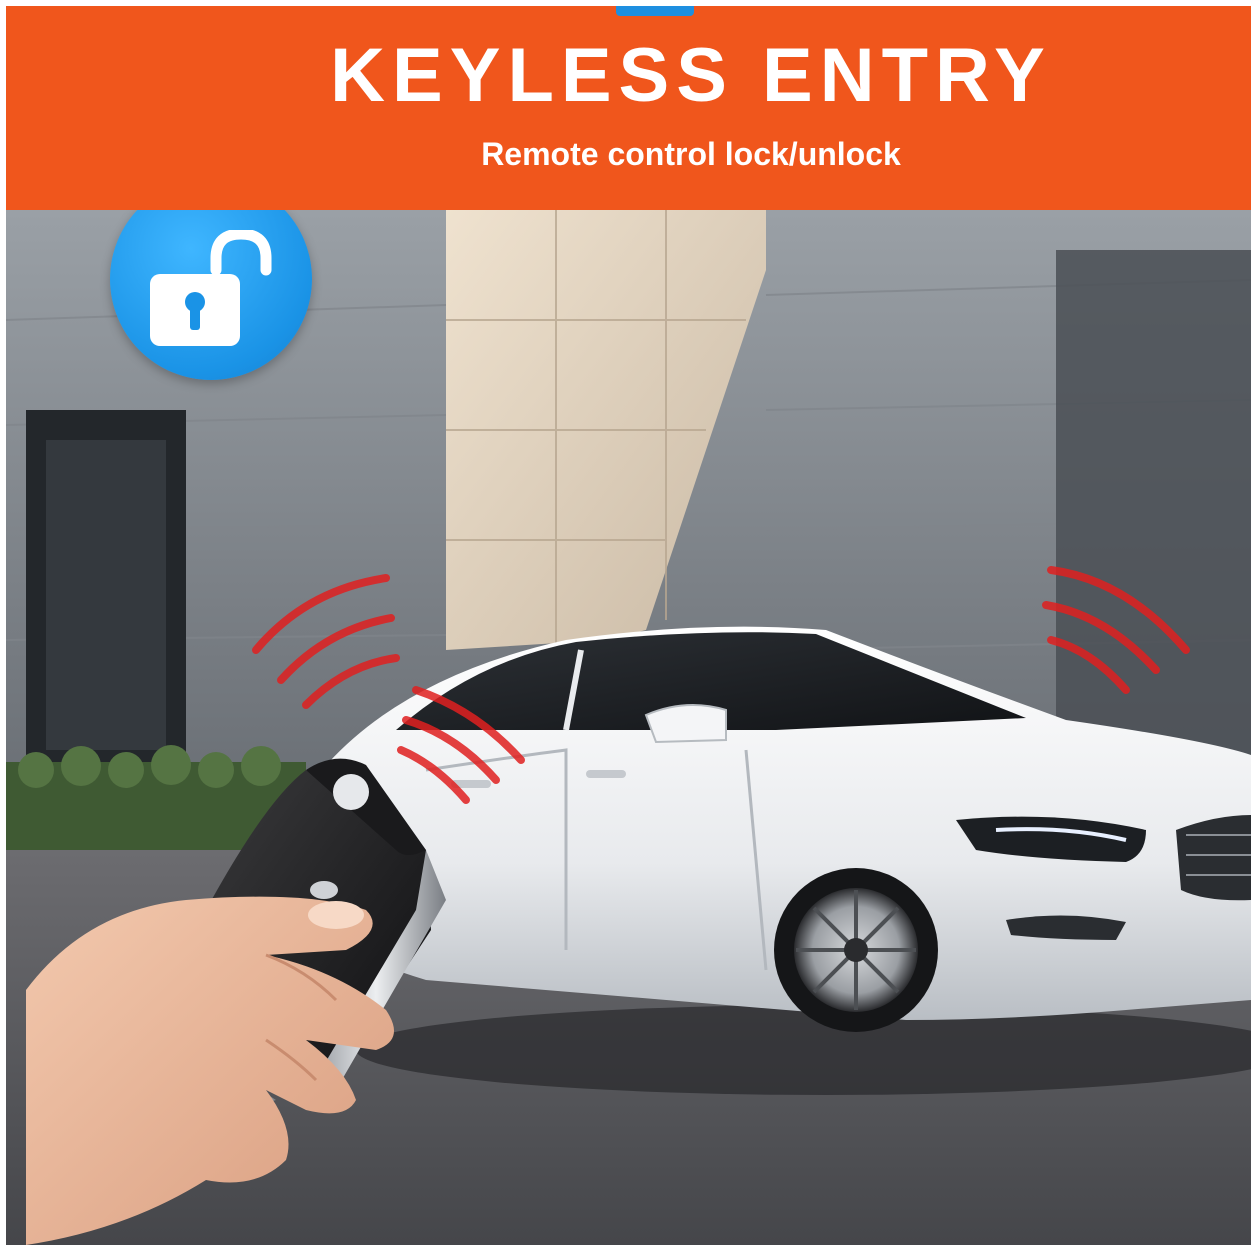 This screenshot has height=1251, width=1257. I want to click on unlock-padlock-icon, so click(211, 288).